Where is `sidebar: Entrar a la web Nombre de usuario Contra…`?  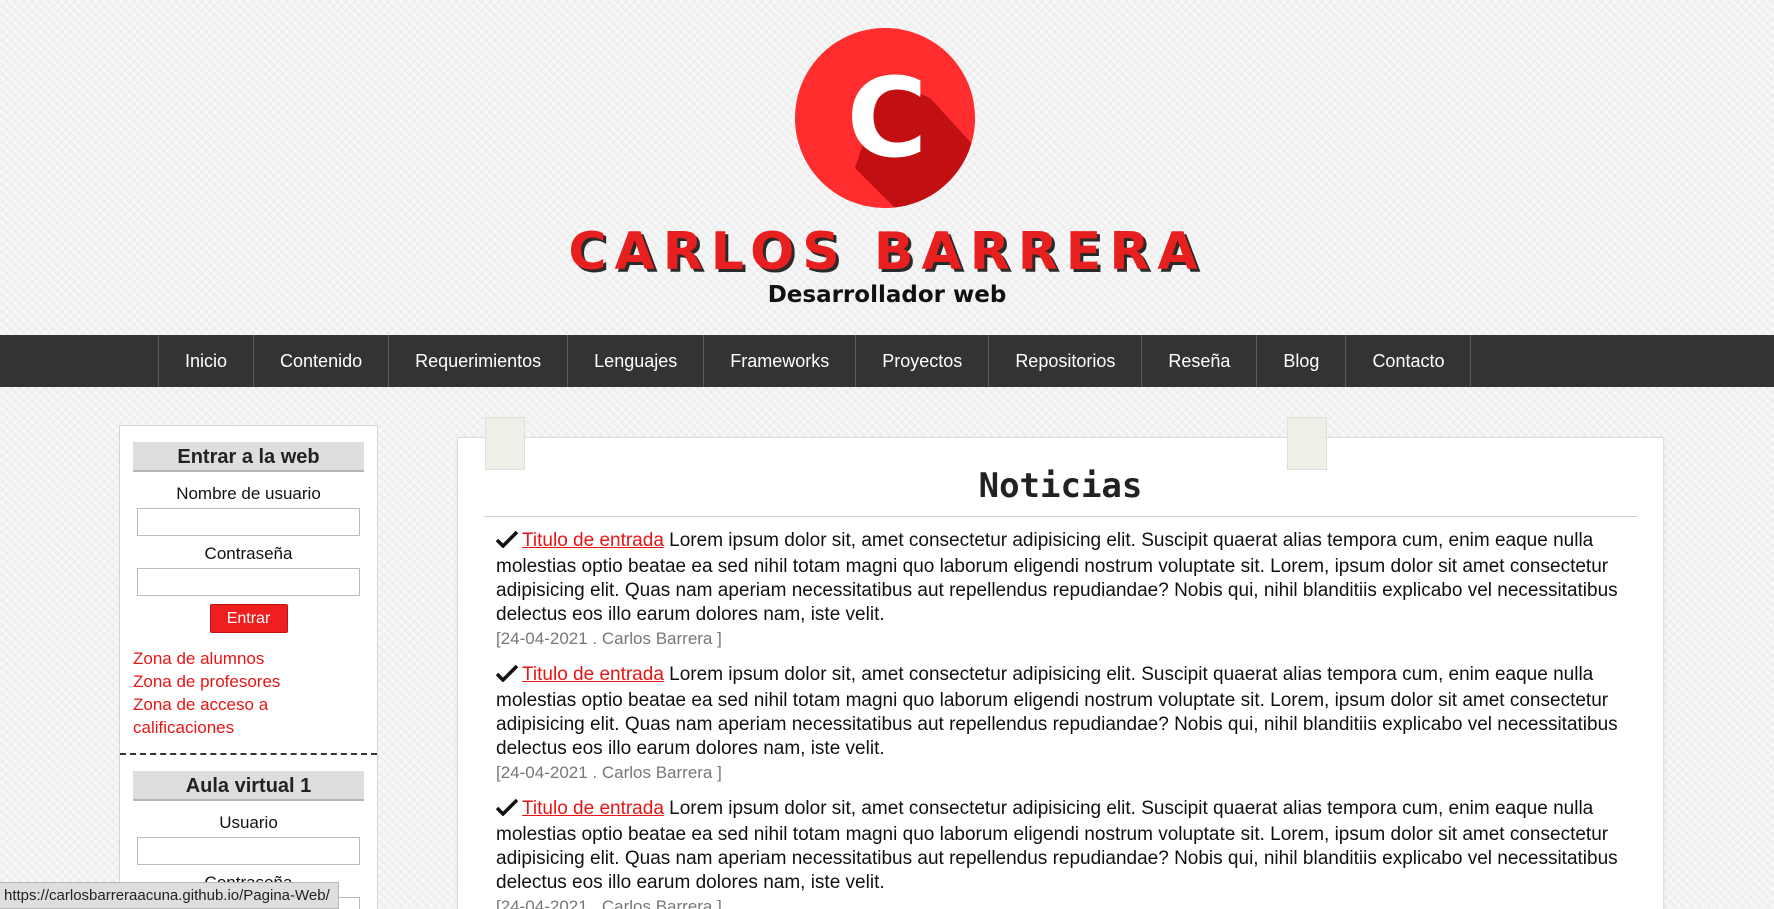 sidebar: Entrar a la web Nombre de usuario Contra… is located at coordinates (248, 667).